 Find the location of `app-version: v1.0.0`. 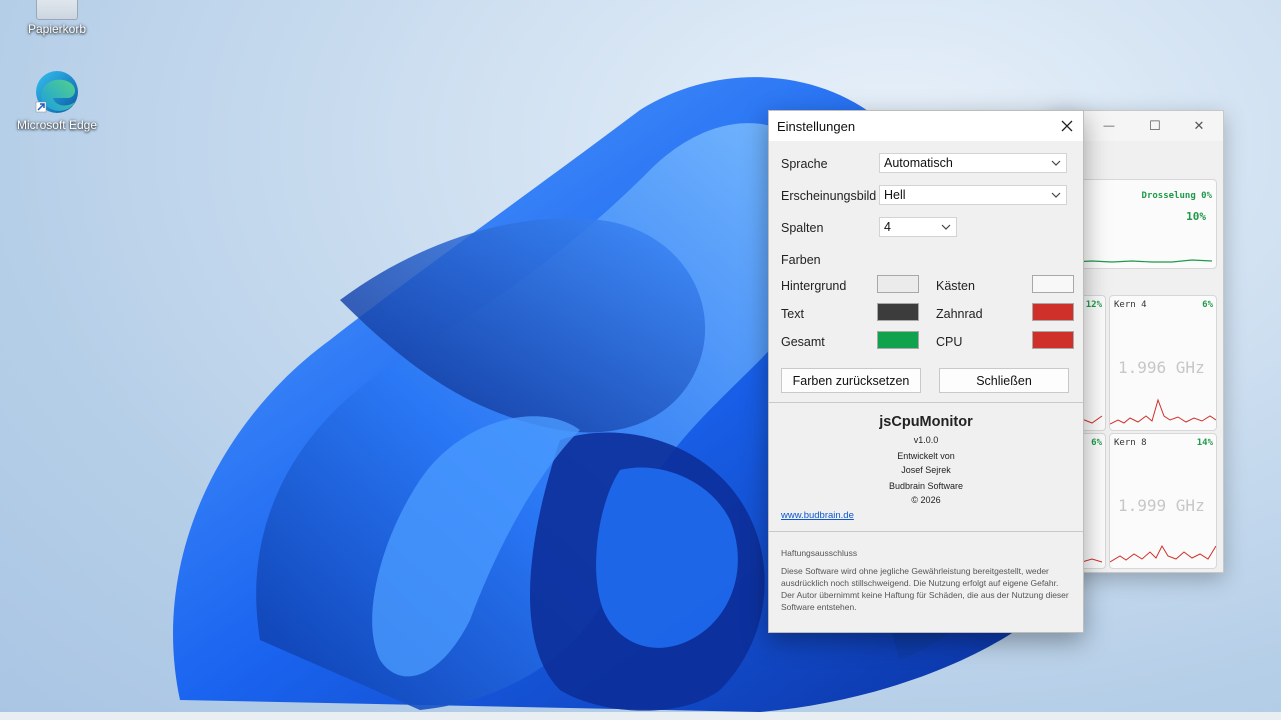

app-version: v1.0.0 is located at coordinates (926, 440).